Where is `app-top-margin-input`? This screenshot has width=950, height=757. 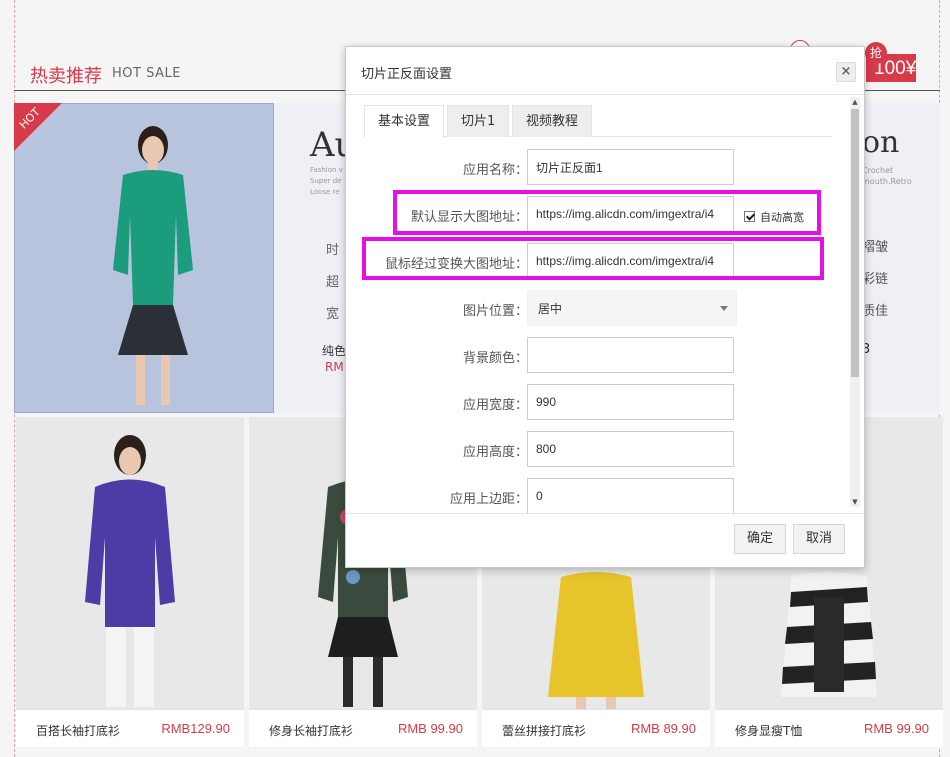
app-top-margin-input is located at coordinates (630, 496).